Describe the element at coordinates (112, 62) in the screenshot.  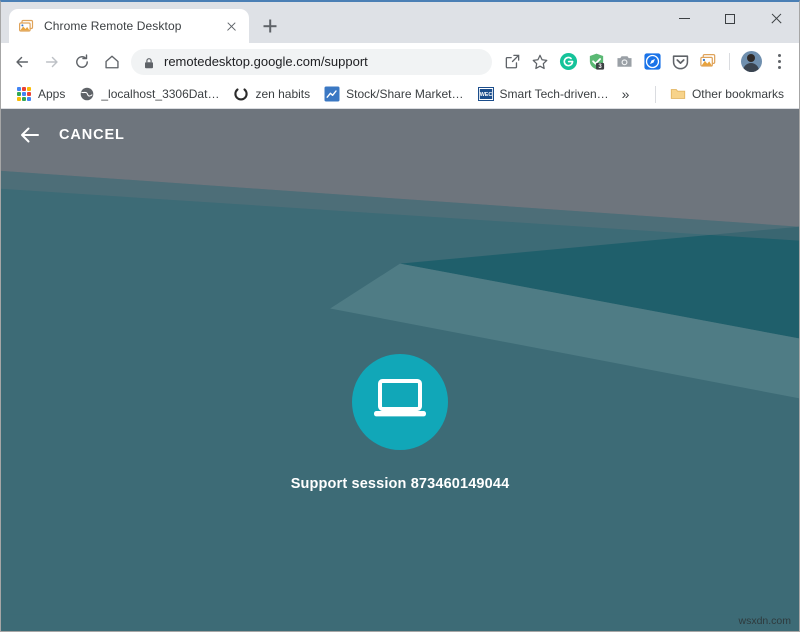
I see `home-icon` at that location.